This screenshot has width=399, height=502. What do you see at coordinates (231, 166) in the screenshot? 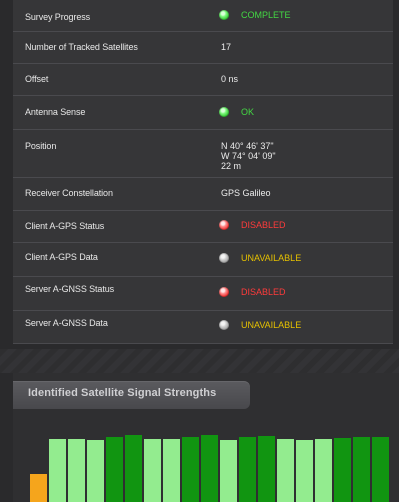
I see `position-altitude: 22 m` at bounding box center [231, 166].